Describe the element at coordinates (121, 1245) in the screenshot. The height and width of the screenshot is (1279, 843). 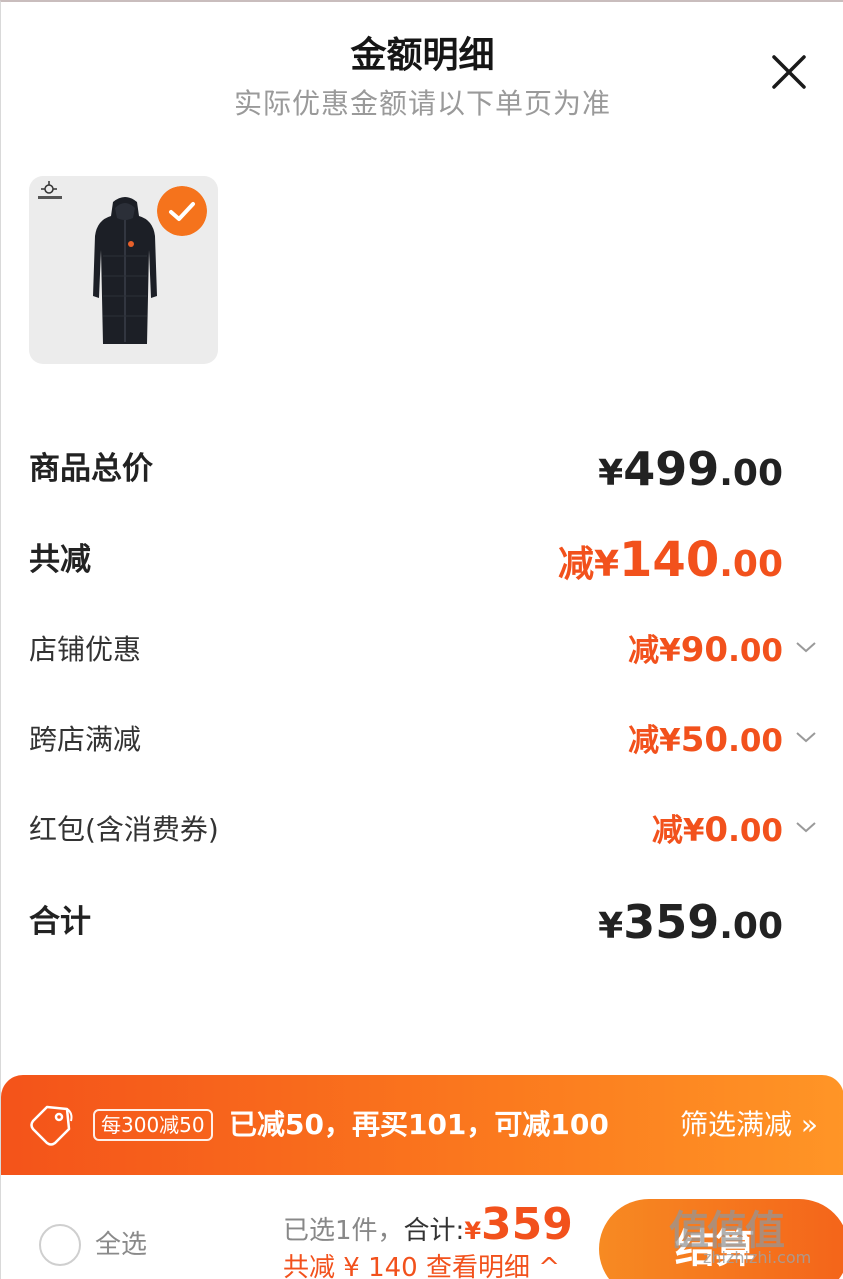
I see `select-all-label: 全选` at that location.